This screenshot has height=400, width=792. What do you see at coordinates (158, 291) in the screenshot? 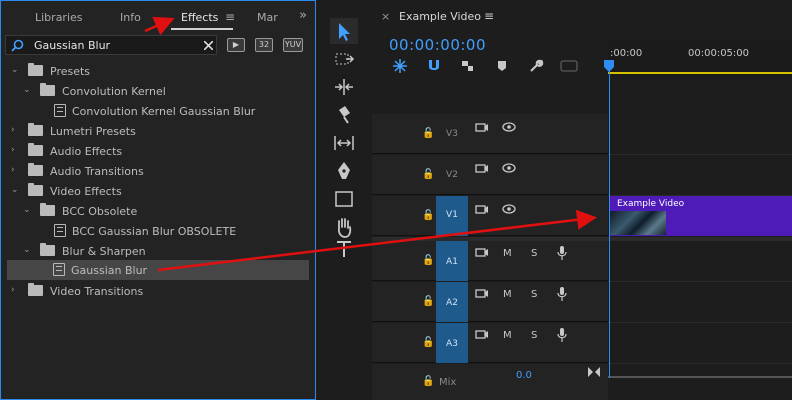
I see `tree-item-video-transitions: › Video Transitions` at bounding box center [158, 291].